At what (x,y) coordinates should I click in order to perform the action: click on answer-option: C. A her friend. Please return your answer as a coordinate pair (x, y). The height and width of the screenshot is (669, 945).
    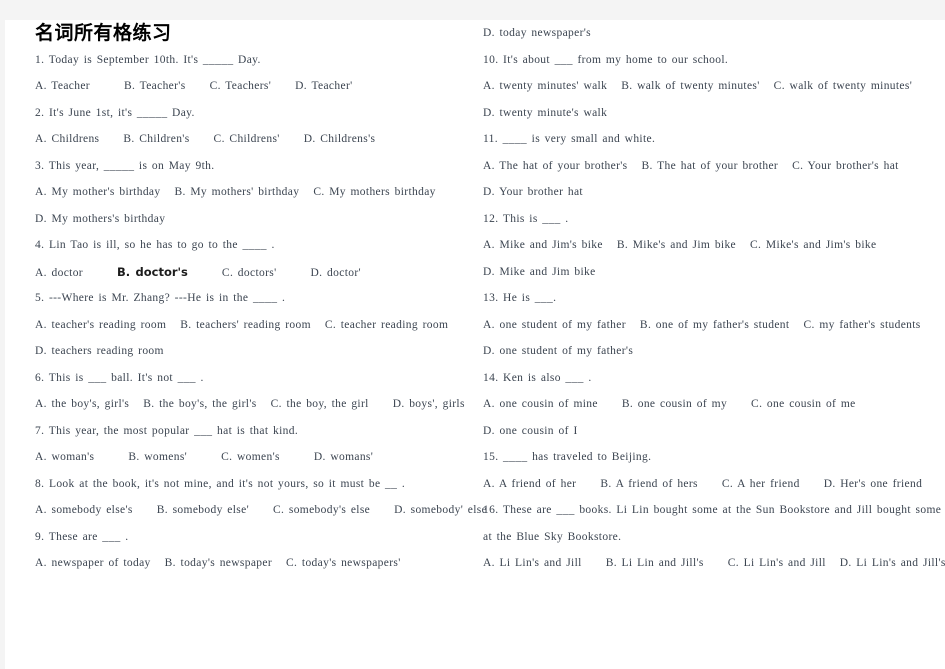
    Looking at the image, I should click on (761, 484).